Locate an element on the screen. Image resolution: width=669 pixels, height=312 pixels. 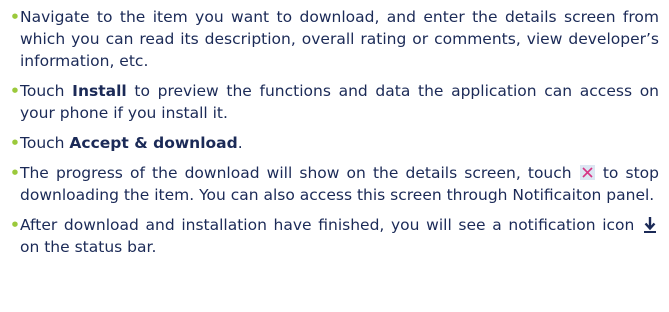
accept-download-label: Accept & download is located at coordinates (153, 143).